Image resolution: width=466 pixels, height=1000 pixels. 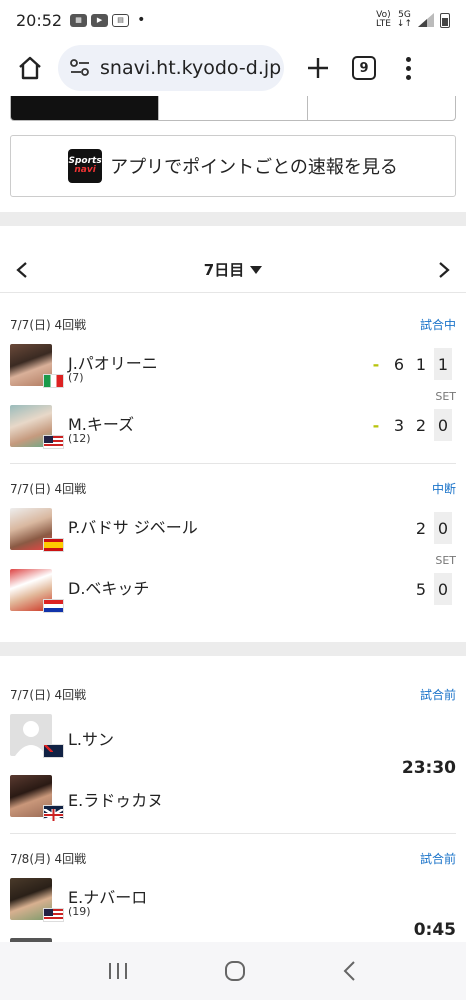 I want to click on news-app-icon: ▦, so click(x=79, y=20).